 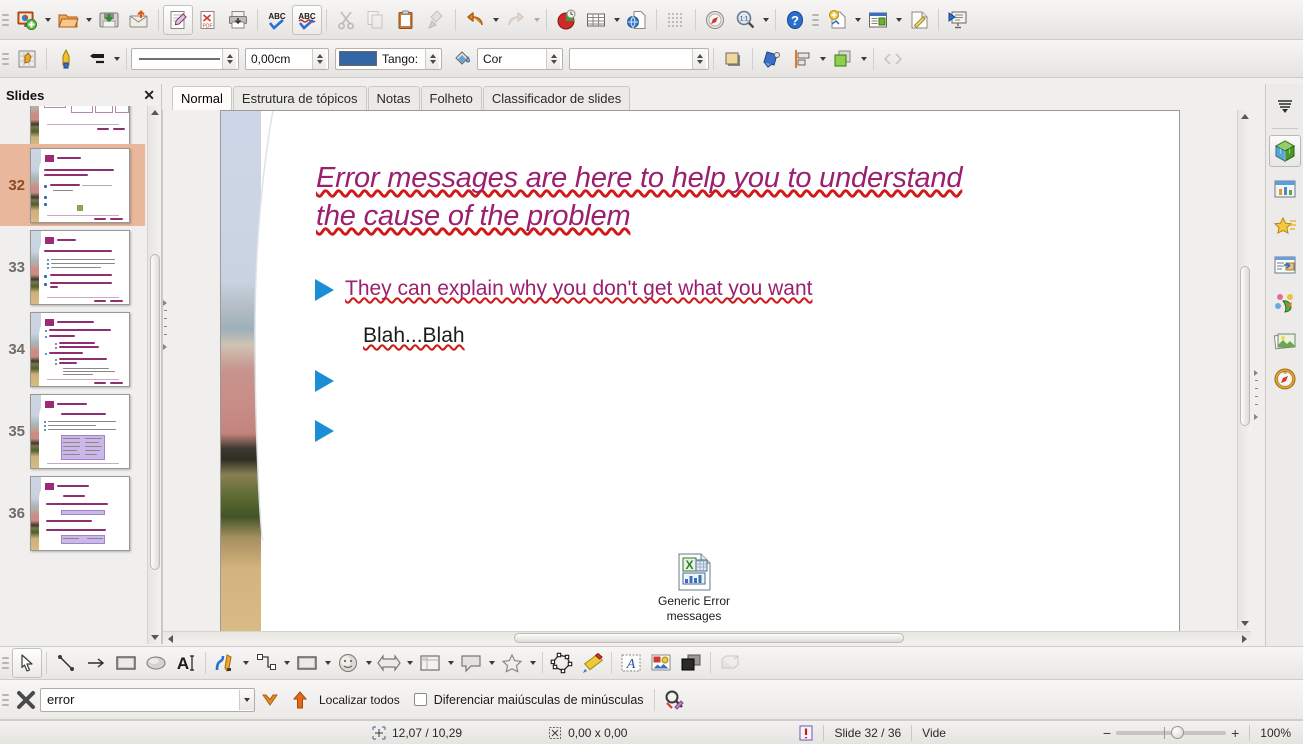 What do you see at coordinates (5, 20) in the screenshot?
I see `toolbar-grip` at bounding box center [5, 20].